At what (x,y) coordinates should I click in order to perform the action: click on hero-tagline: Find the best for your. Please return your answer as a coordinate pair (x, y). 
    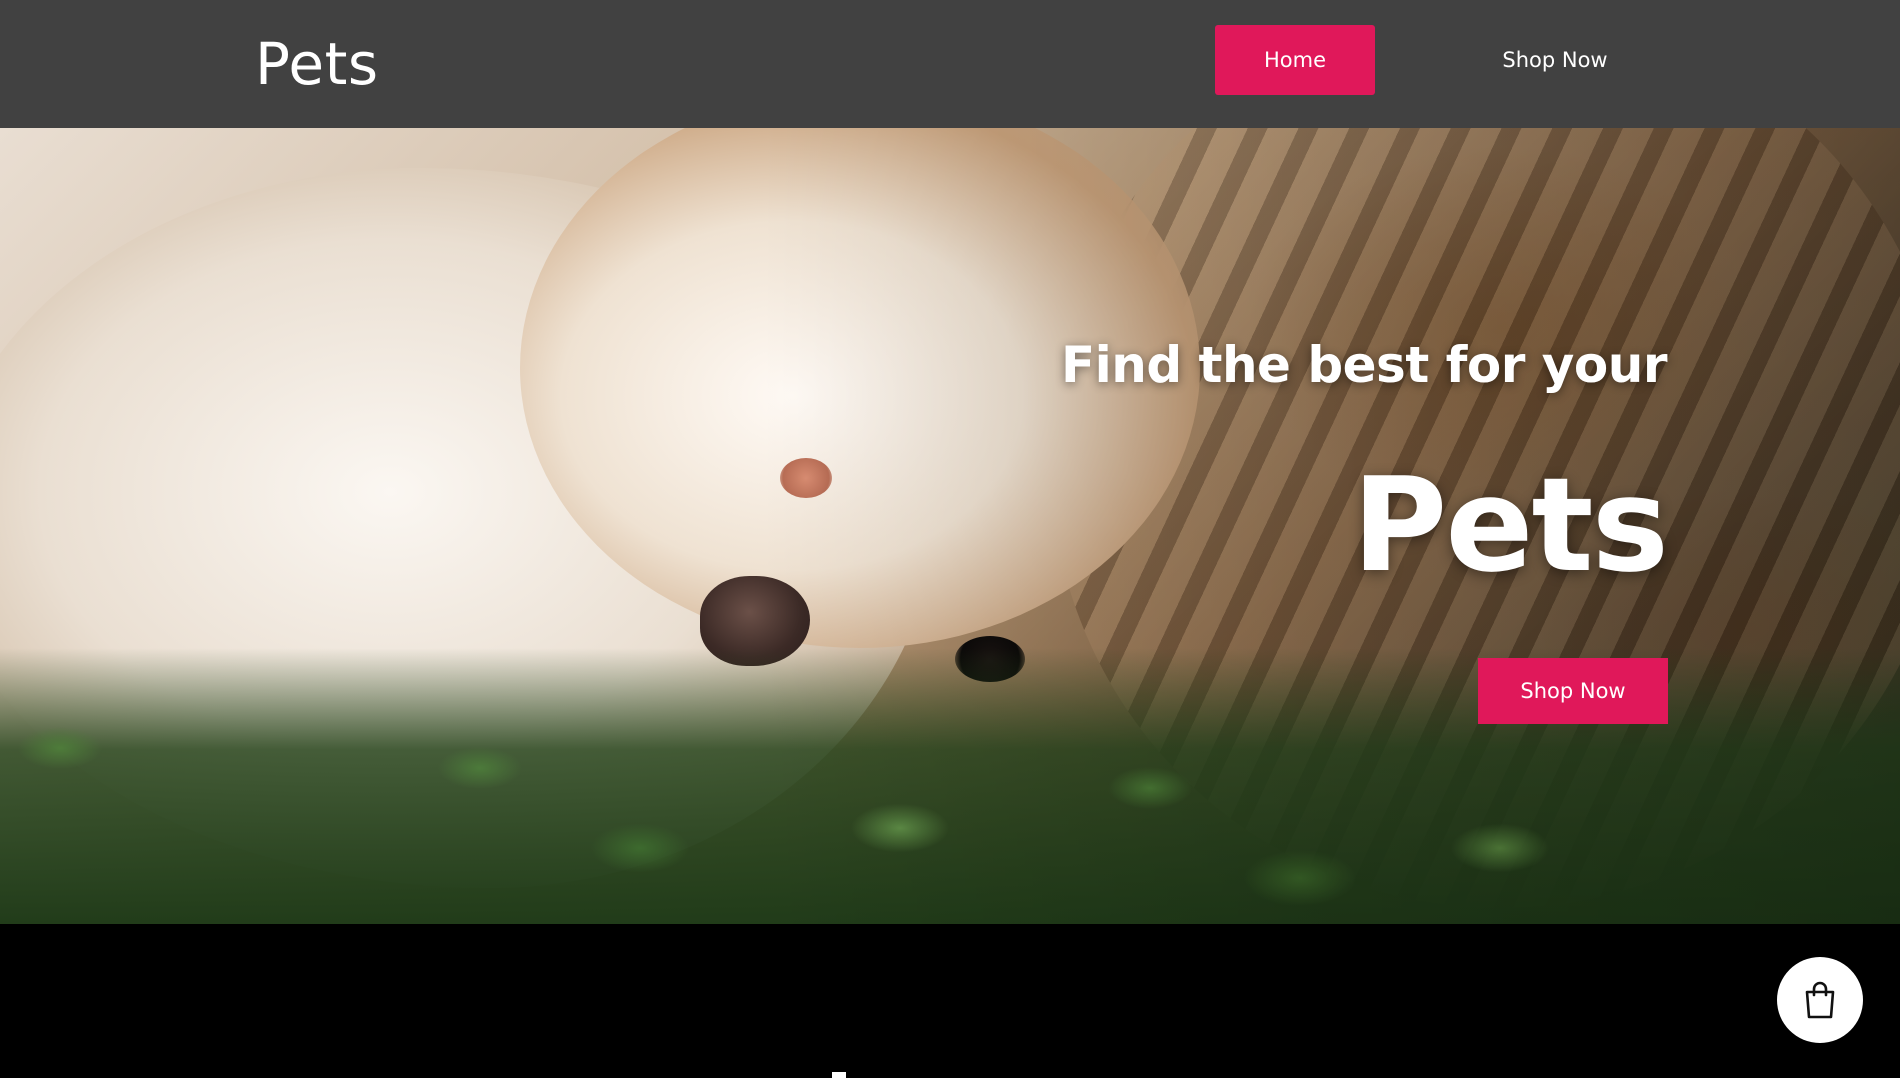
    Looking at the image, I should click on (1364, 365).